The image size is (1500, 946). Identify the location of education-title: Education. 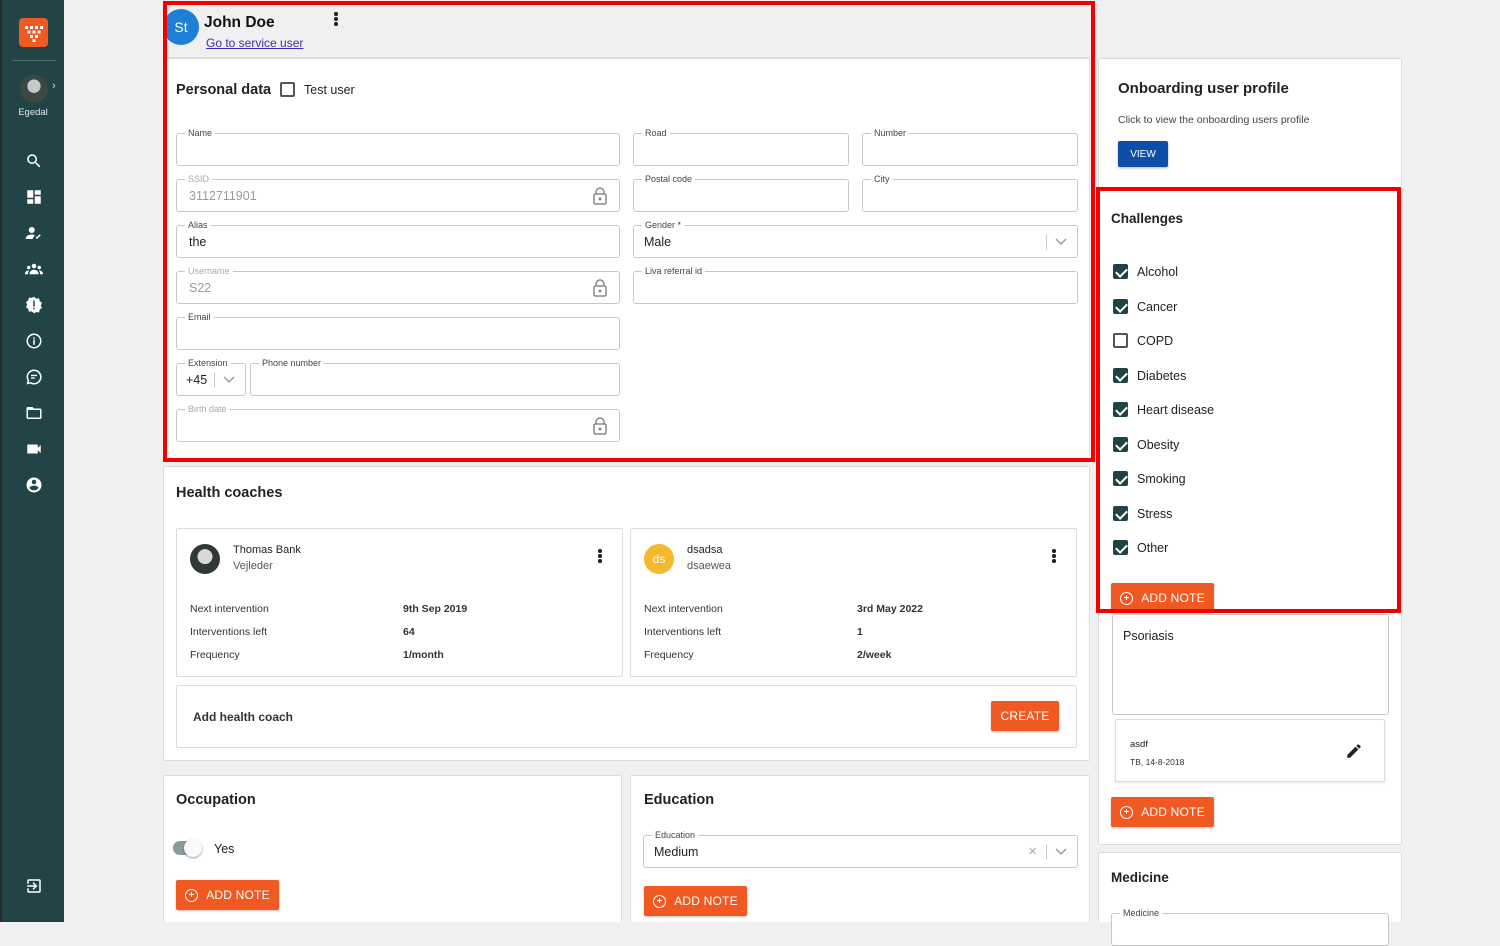
(679, 800).